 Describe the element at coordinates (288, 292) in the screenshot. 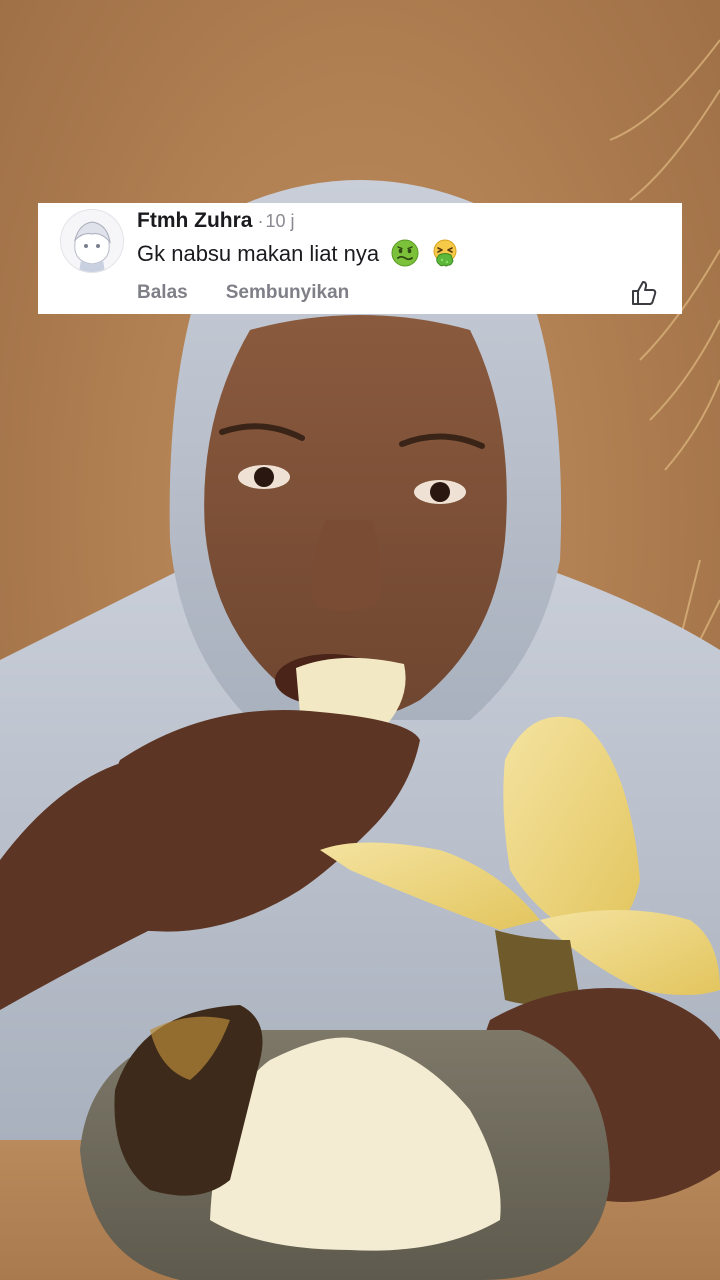

I see `hide-button: Sembunyikan` at that location.